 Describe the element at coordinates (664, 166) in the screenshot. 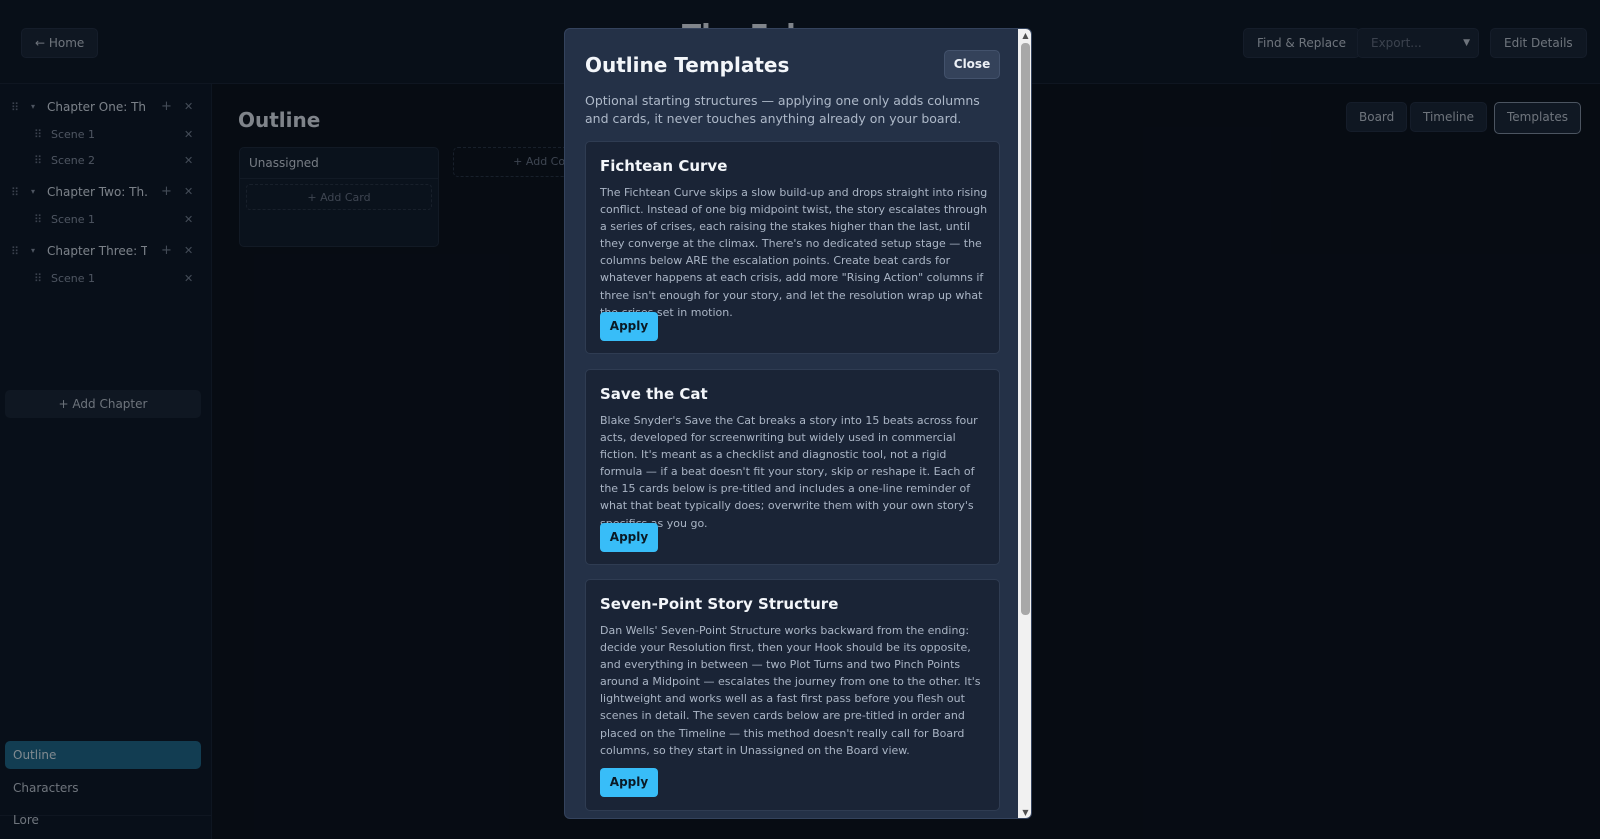

I see `template-name: Fichtean Curve` at that location.